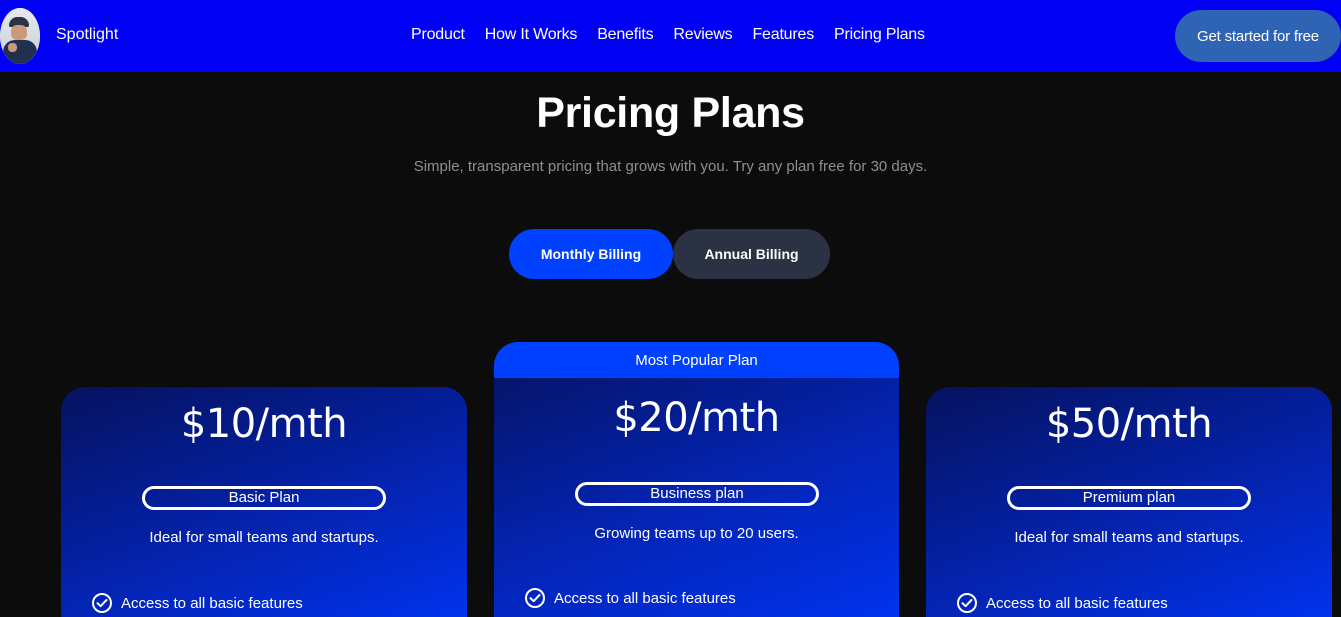 This screenshot has height=617, width=1341. I want to click on plan-price: $10/mth, so click(264, 424).